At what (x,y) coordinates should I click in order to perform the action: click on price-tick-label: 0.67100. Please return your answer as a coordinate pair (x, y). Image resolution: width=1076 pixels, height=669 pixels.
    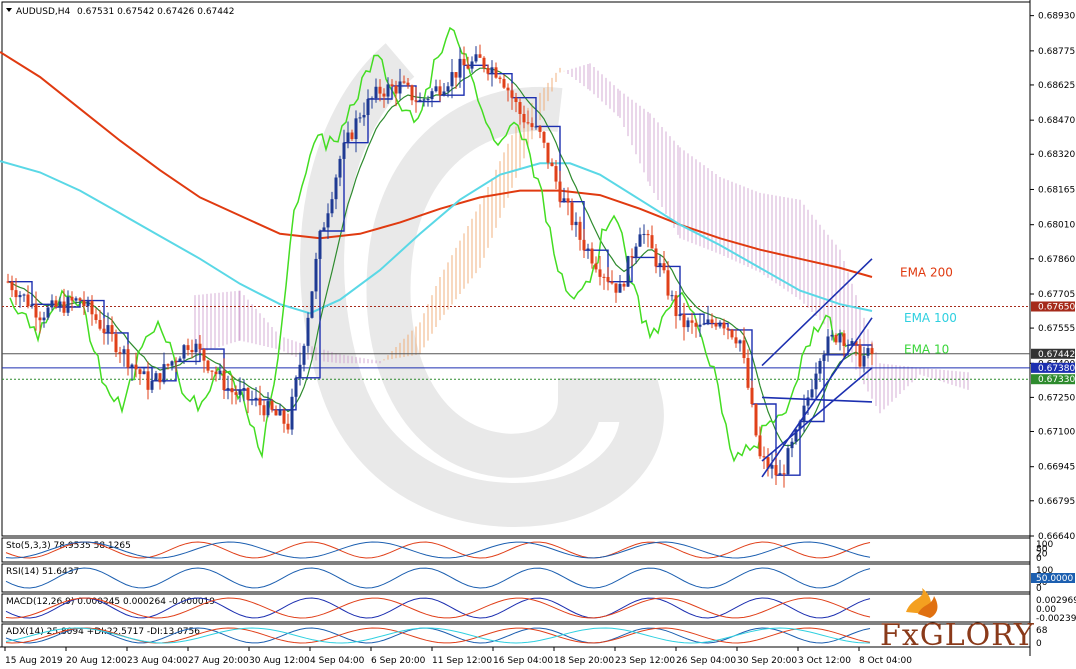
    Looking at the image, I should click on (1056, 432).